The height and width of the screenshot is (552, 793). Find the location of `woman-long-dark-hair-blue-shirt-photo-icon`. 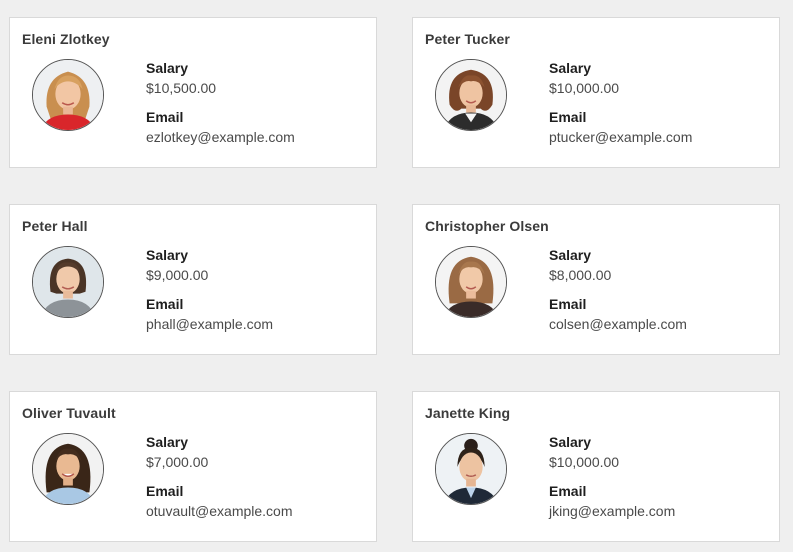

woman-long-dark-hair-blue-shirt-photo-icon is located at coordinates (68, 469).